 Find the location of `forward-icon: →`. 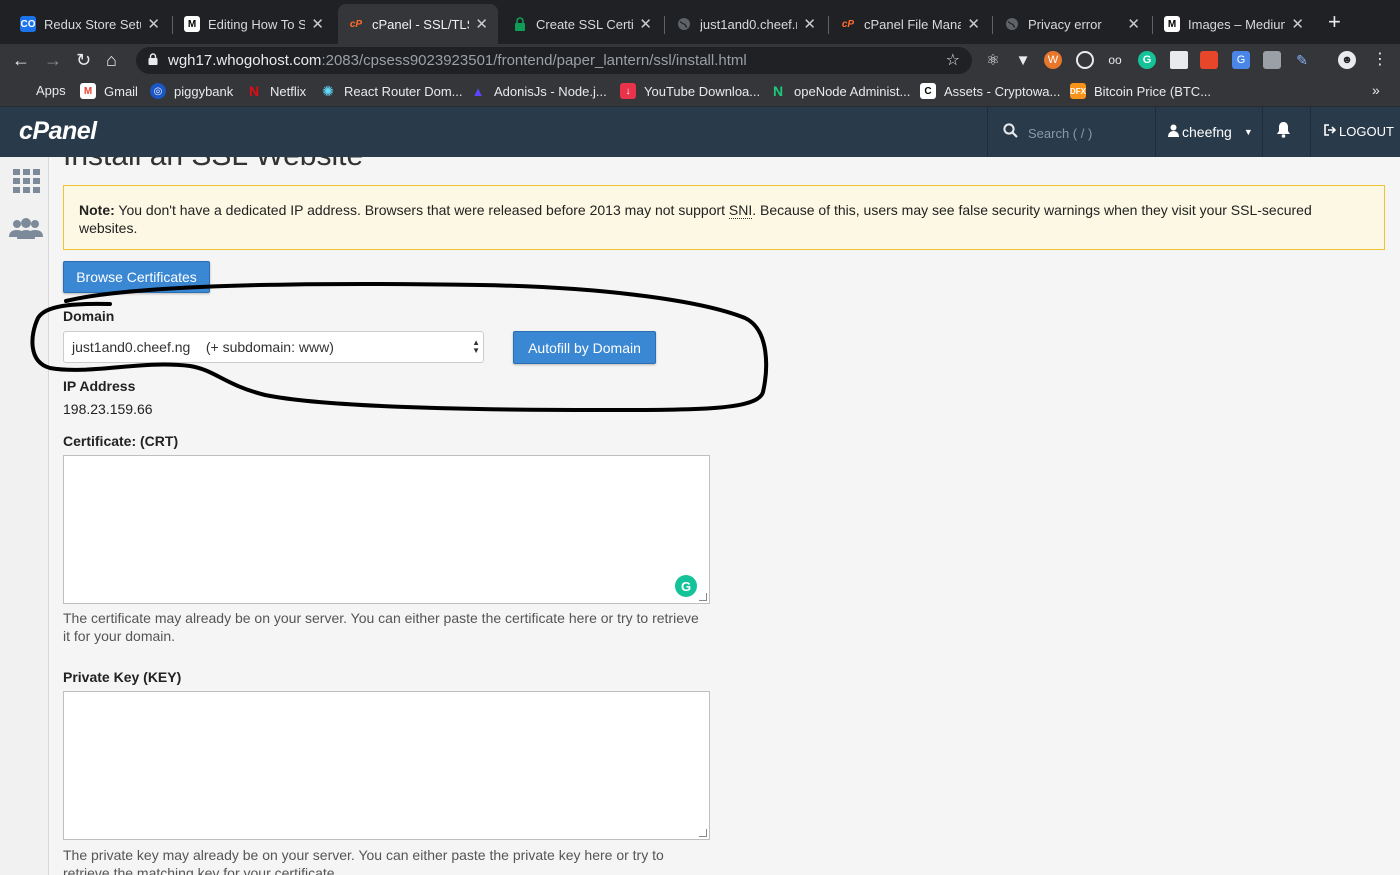

forward-icon: → is located at coordinates (53, 60).